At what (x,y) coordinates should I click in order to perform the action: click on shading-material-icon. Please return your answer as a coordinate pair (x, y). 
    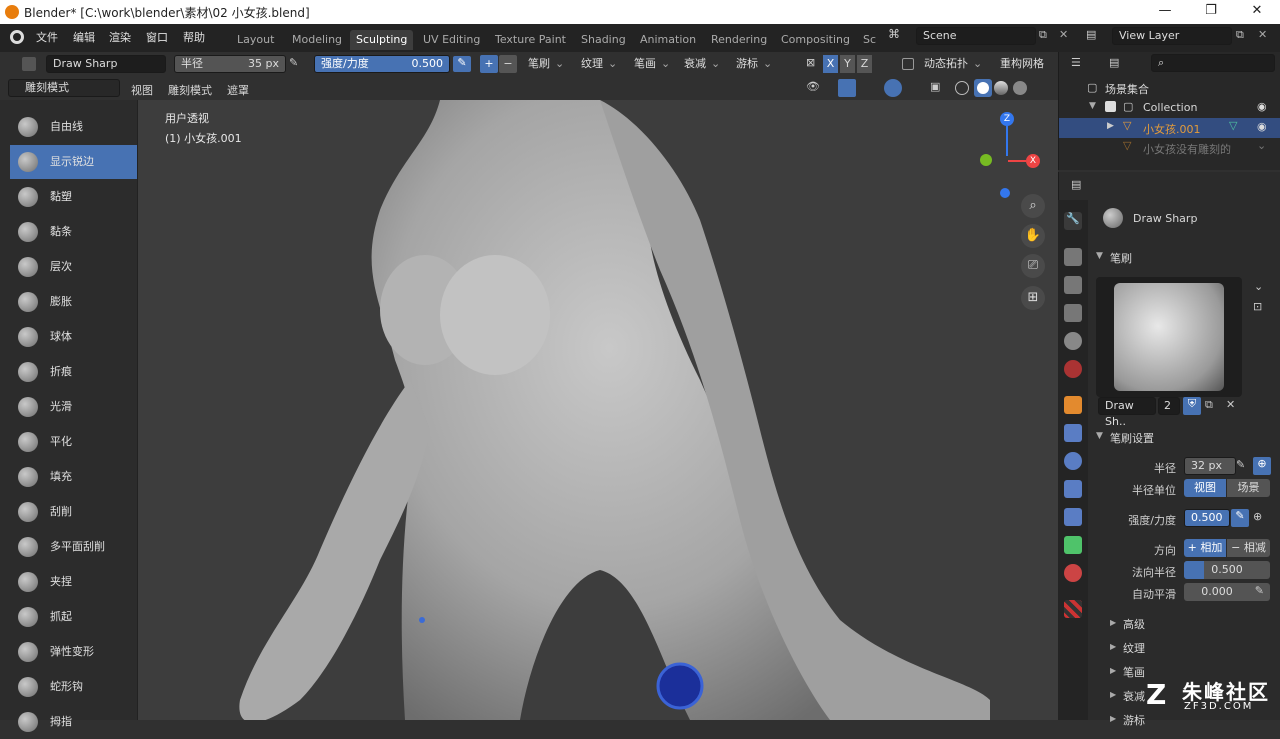
    Looking at the image, I should click on (1001, 88).